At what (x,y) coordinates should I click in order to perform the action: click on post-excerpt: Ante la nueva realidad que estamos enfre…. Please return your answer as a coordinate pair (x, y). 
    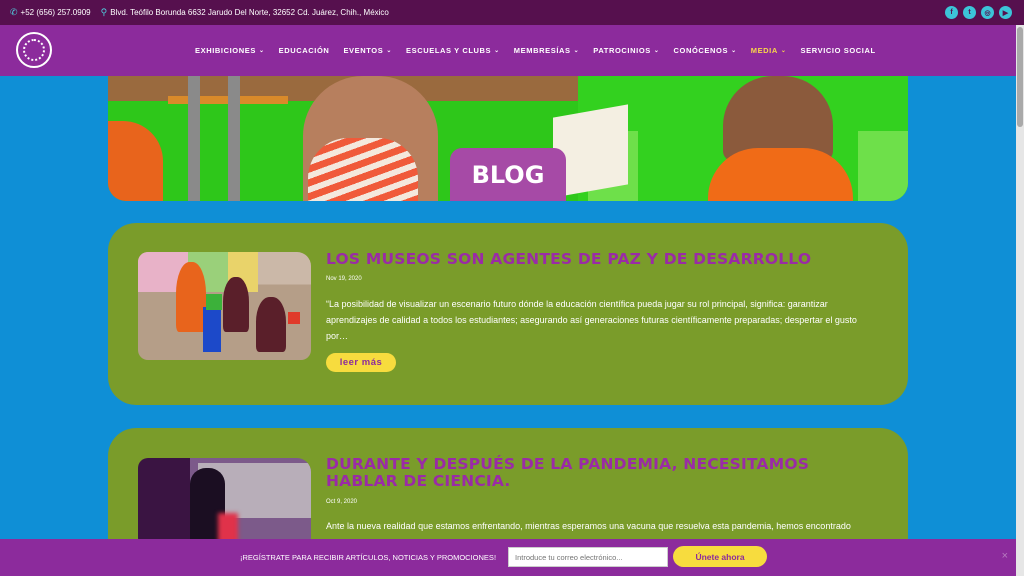
    Looking at the image, I should click on (588, 526).